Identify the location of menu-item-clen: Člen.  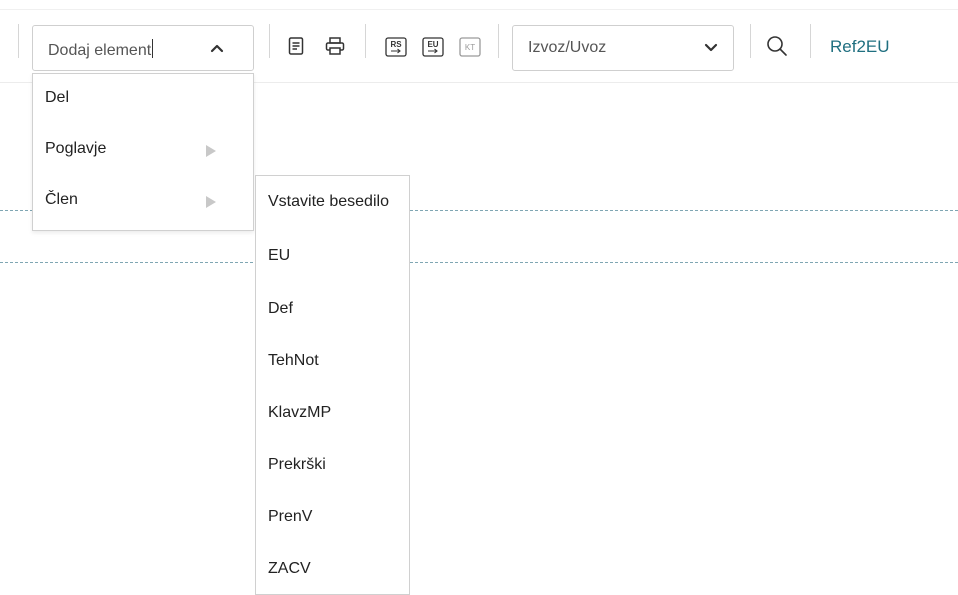
(143, 202).